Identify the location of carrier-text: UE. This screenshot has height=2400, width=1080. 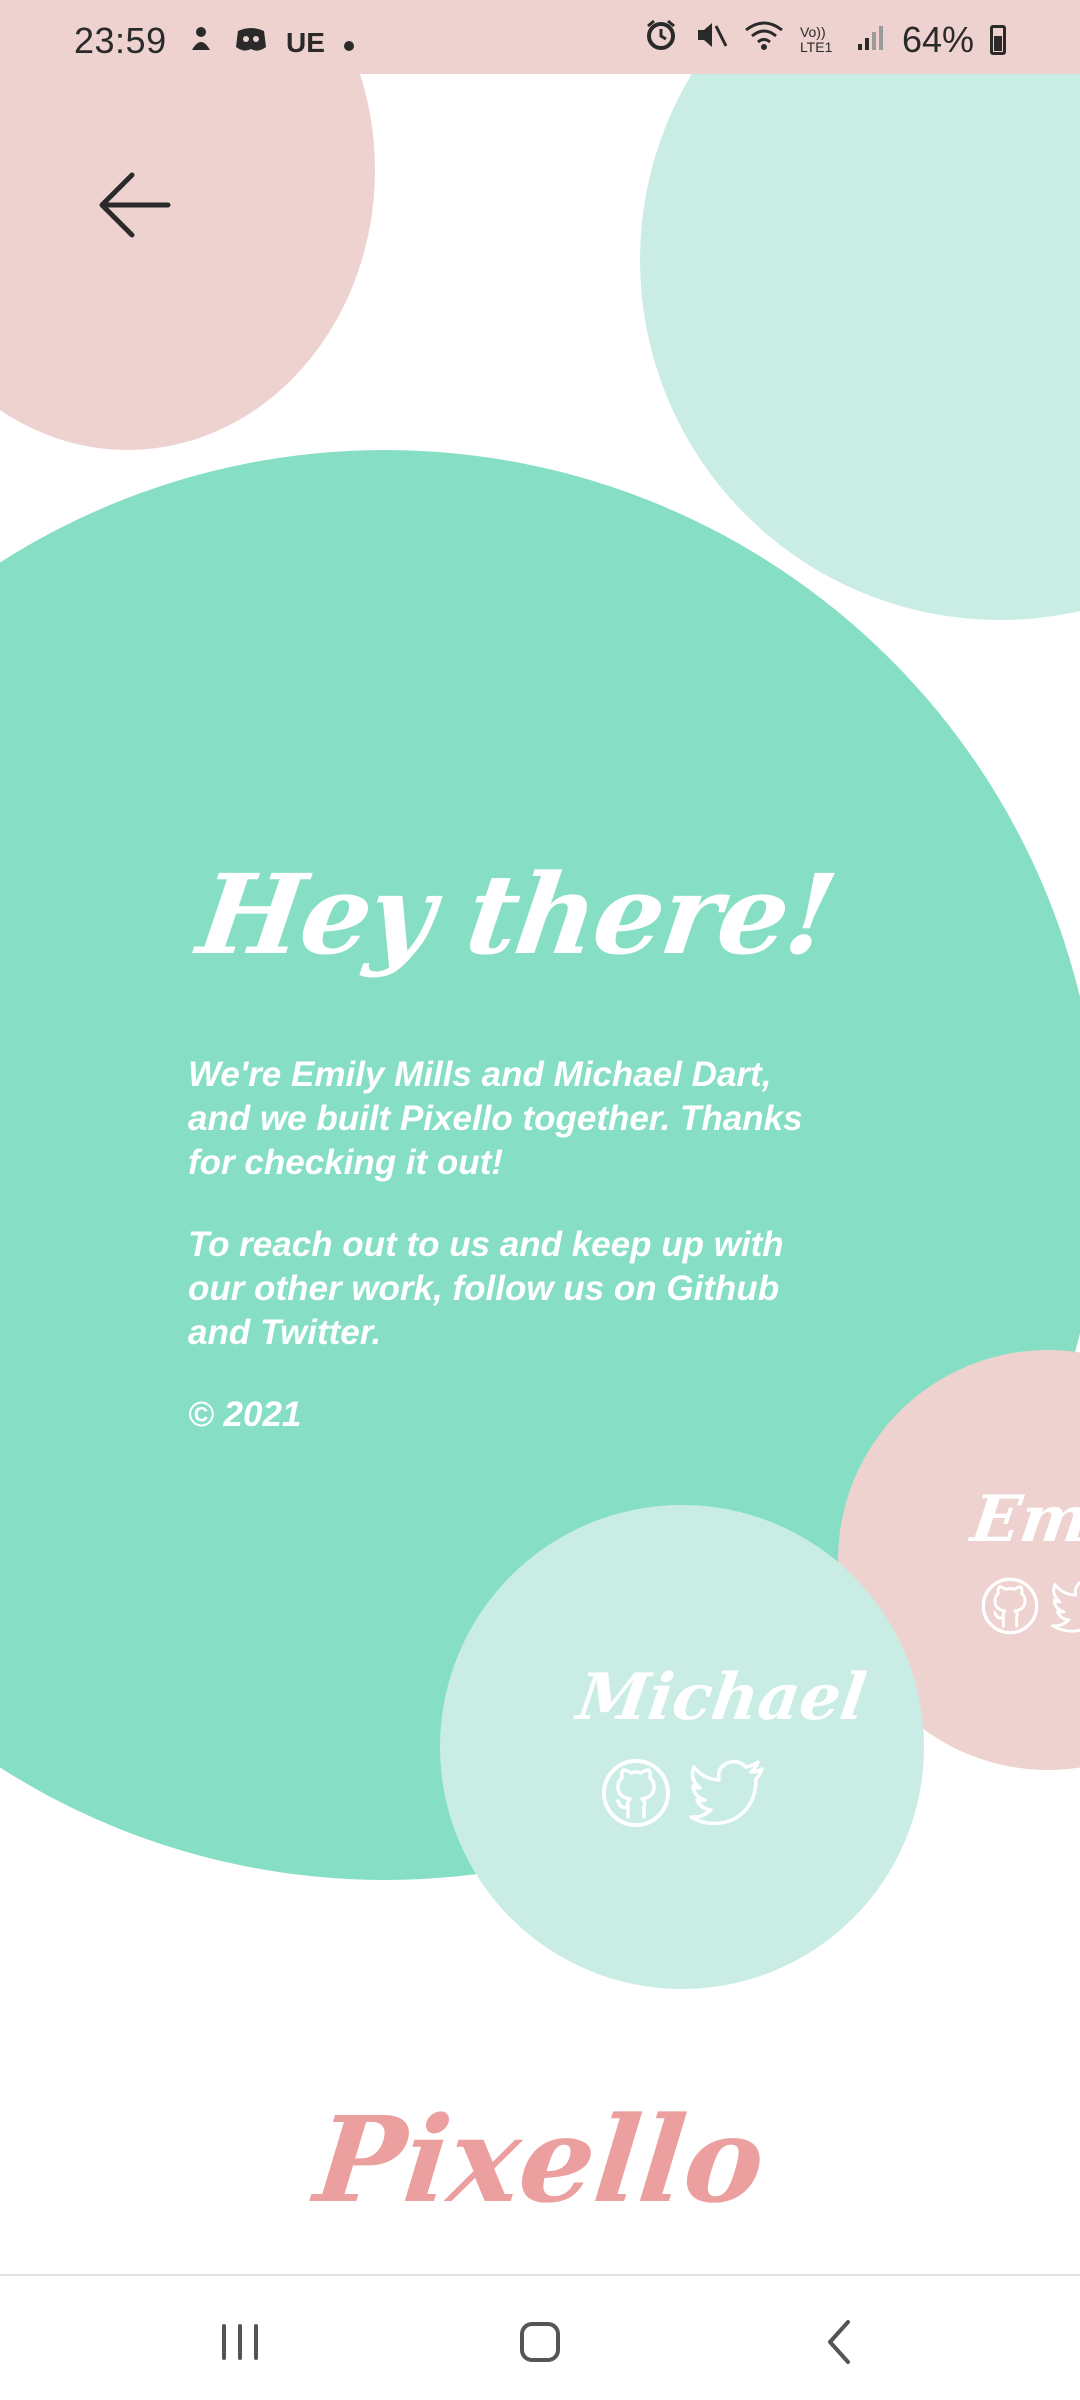
(305, 42).